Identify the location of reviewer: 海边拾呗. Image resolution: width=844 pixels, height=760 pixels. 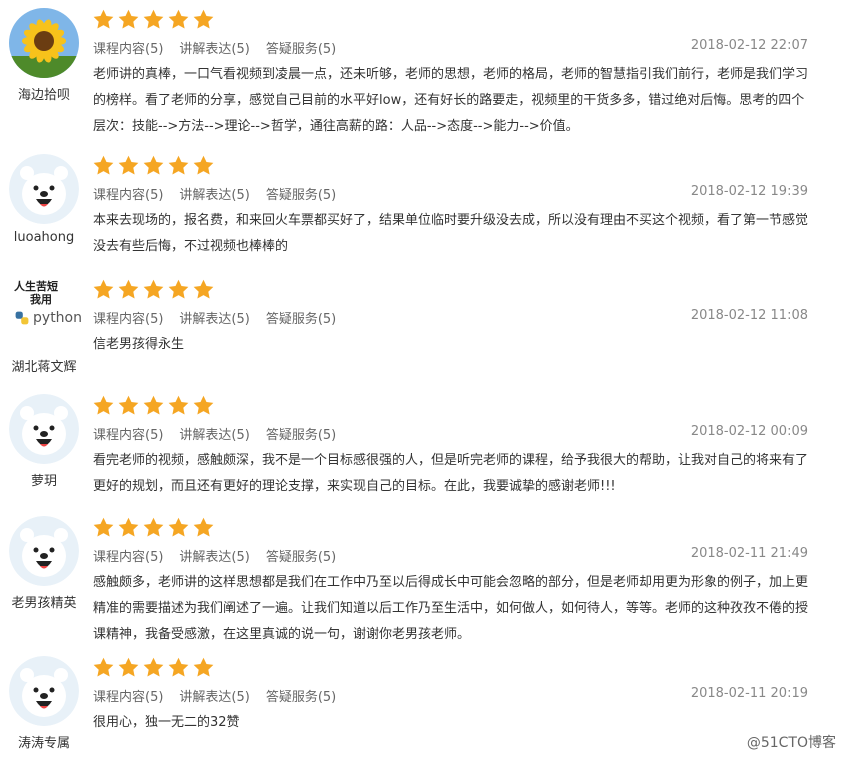
(44, 51).